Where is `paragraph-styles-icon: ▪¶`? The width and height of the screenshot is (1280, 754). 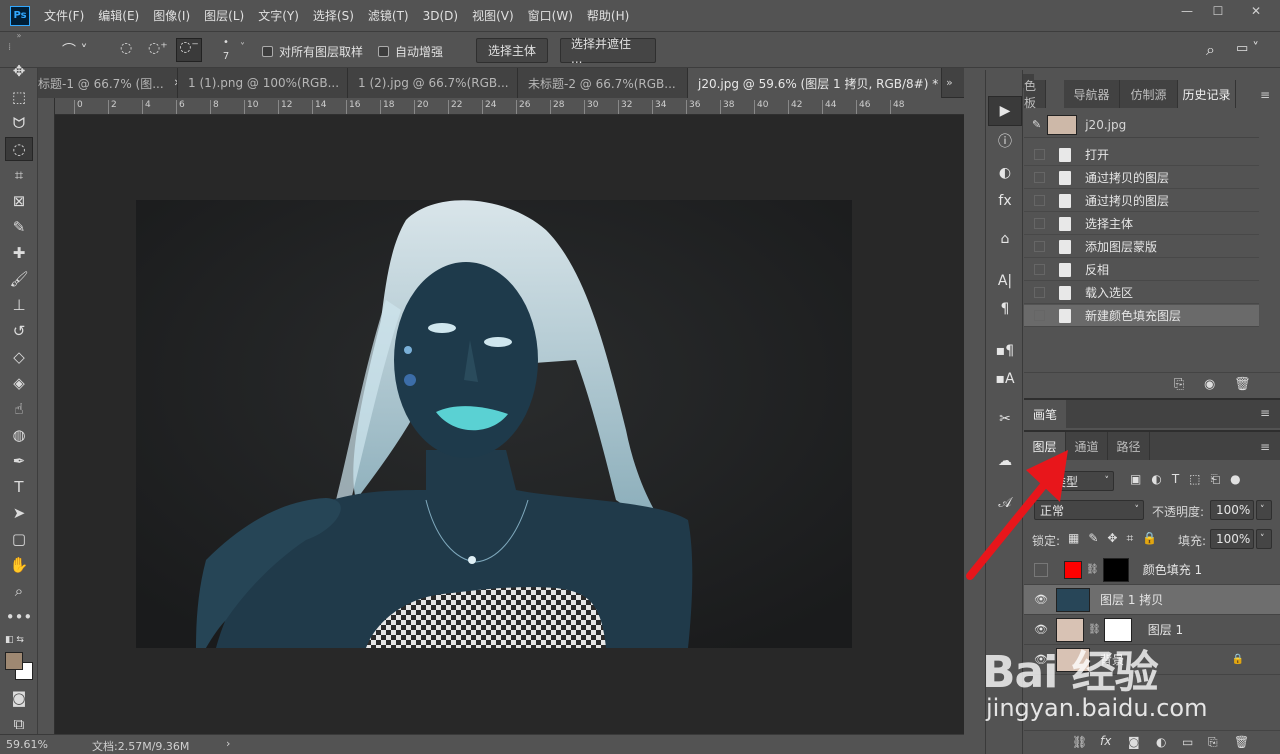
paragraph-styles-icon: ▪¶ is located at coordinates (1005, 351).